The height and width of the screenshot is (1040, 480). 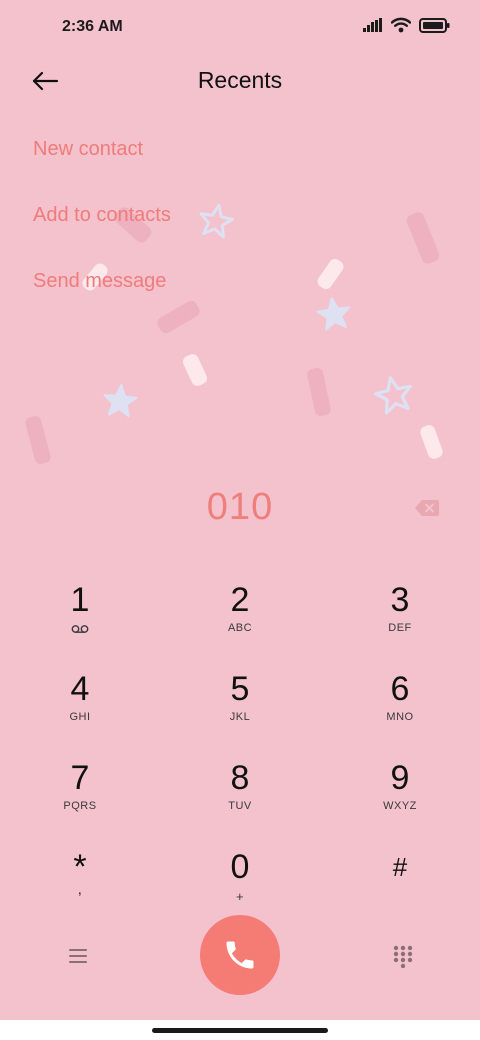 What do you see at coordinates (240, 717) in the screenshot?
I see `key-letters: JKL` at bounding box center [240, 717].